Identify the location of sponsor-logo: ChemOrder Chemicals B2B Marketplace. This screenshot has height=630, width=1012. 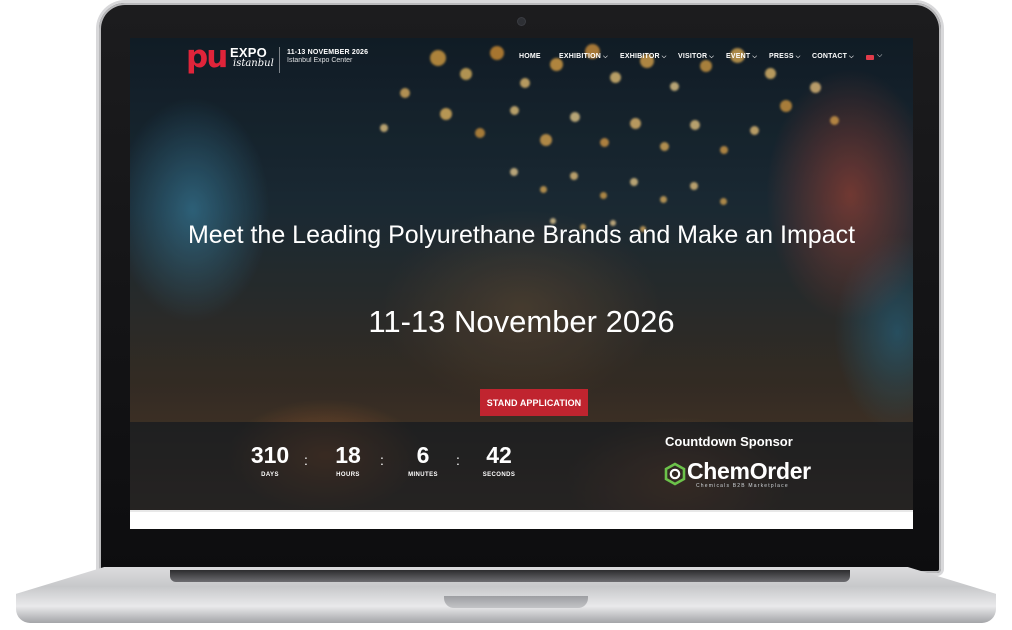
(737, 475).